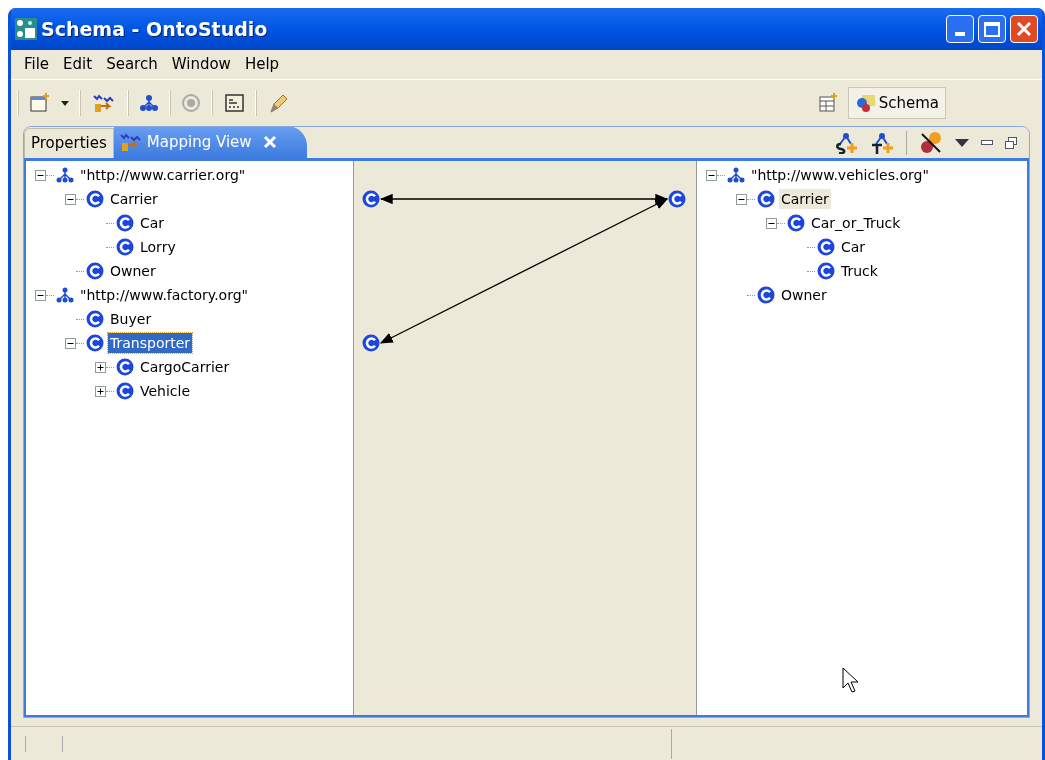 This screenshot has width=1045, height=760. I want to click on menu-item: File, so click(37, 64).